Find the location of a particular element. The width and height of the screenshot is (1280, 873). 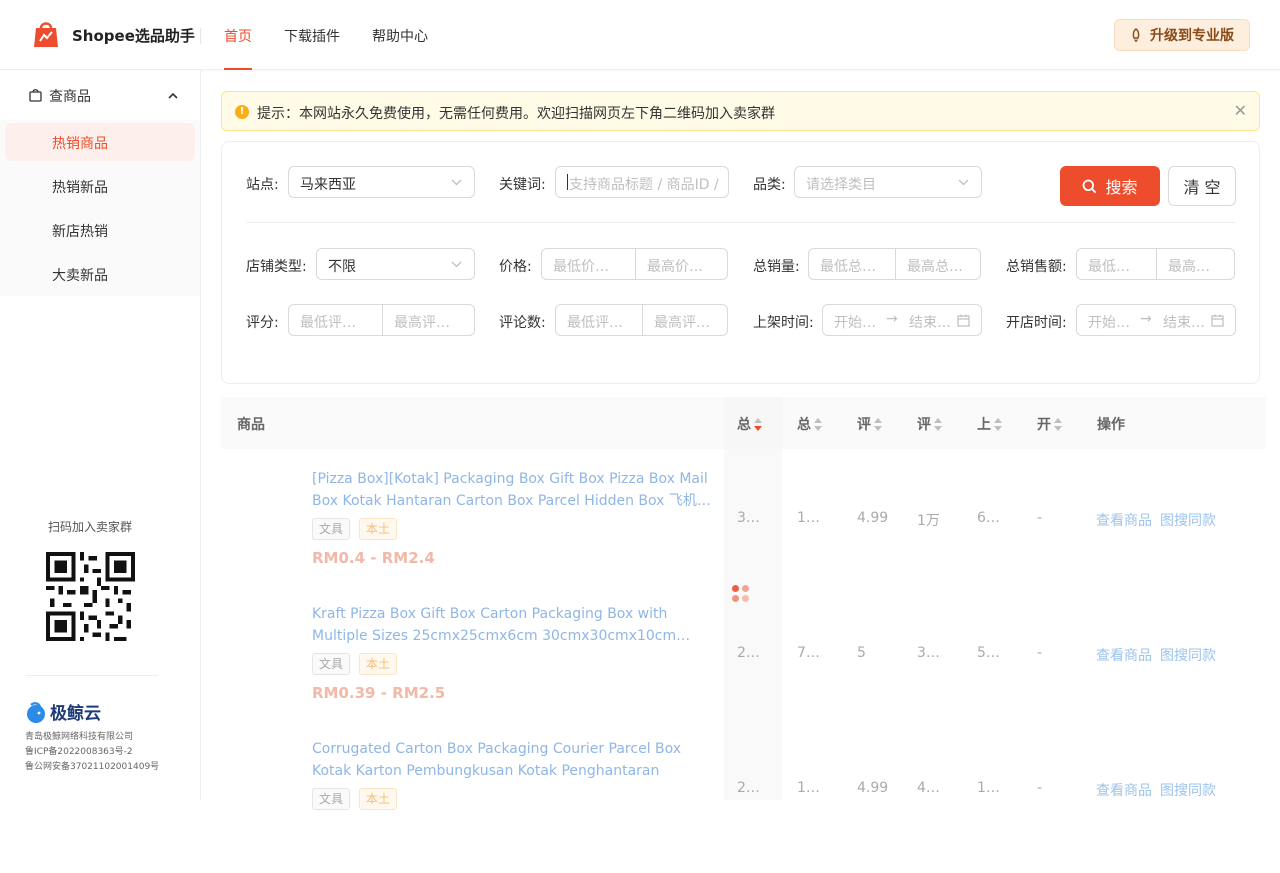

local-tag: 本土 is located at coordinates (378, 799).